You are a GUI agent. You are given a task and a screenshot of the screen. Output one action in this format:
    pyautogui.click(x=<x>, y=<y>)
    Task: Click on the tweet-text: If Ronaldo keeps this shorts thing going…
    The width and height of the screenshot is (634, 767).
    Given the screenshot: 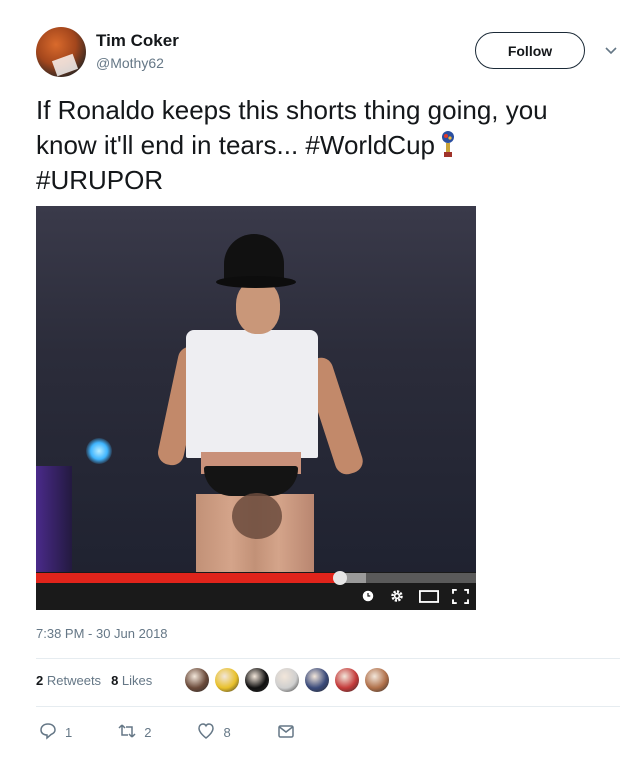 What is the action you would take?
    pyautogui.click(x=326, y=145)
    